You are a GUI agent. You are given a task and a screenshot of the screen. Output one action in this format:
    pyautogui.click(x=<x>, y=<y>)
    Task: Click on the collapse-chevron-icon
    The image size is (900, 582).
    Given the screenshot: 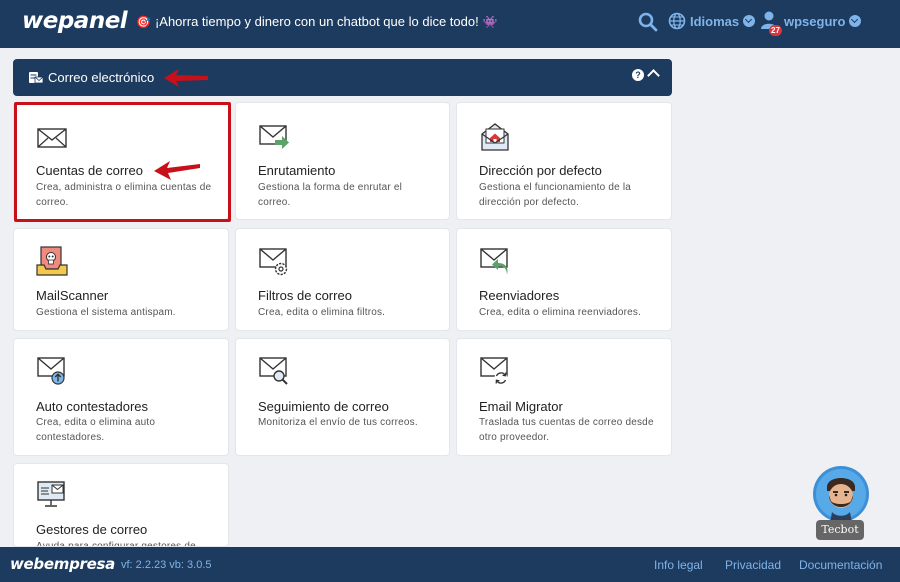 What is the action you would take?
    pyautogui.click(x=653, y=75)
    